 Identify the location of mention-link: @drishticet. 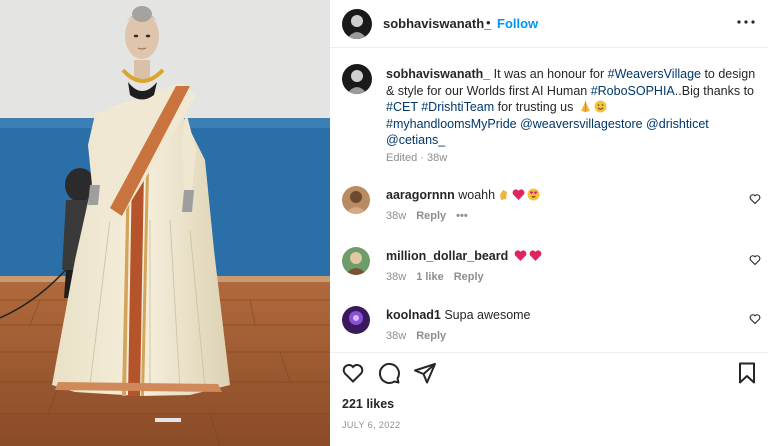
(677, 124).